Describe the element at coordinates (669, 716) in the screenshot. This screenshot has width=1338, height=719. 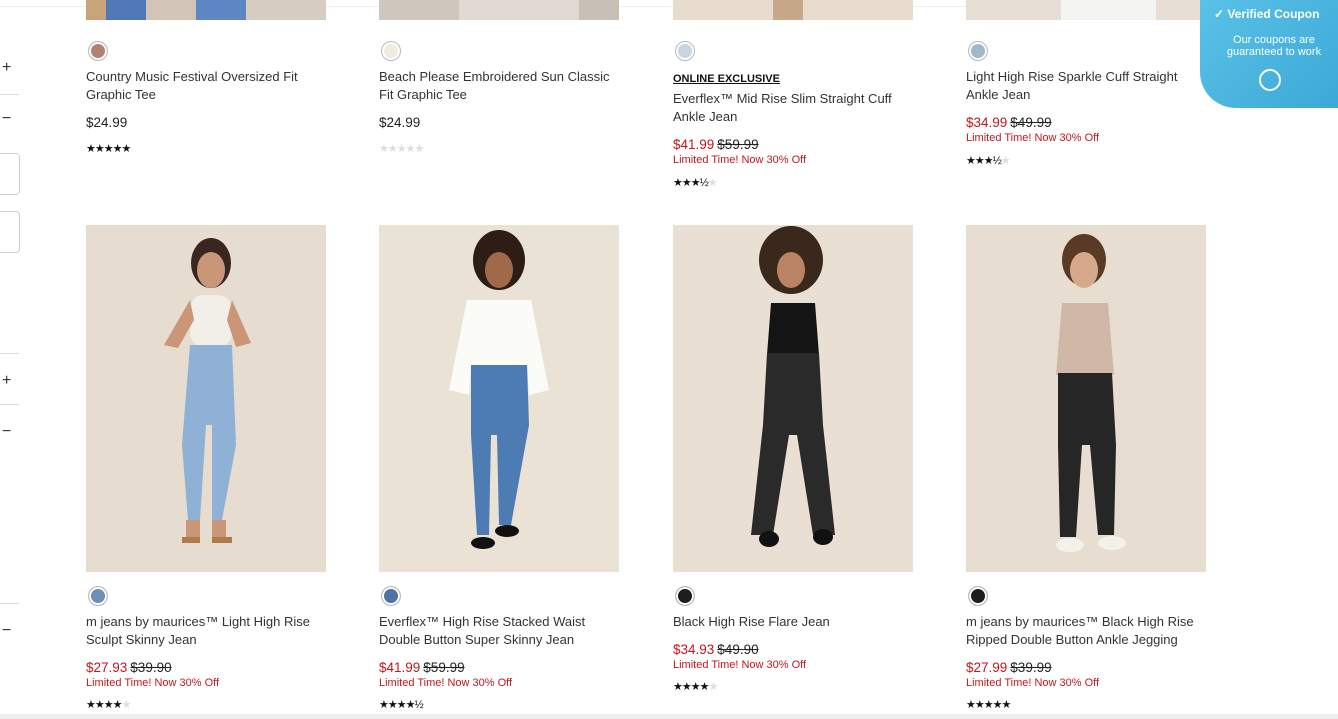
I see `horizontal-scrollbar` at that location.